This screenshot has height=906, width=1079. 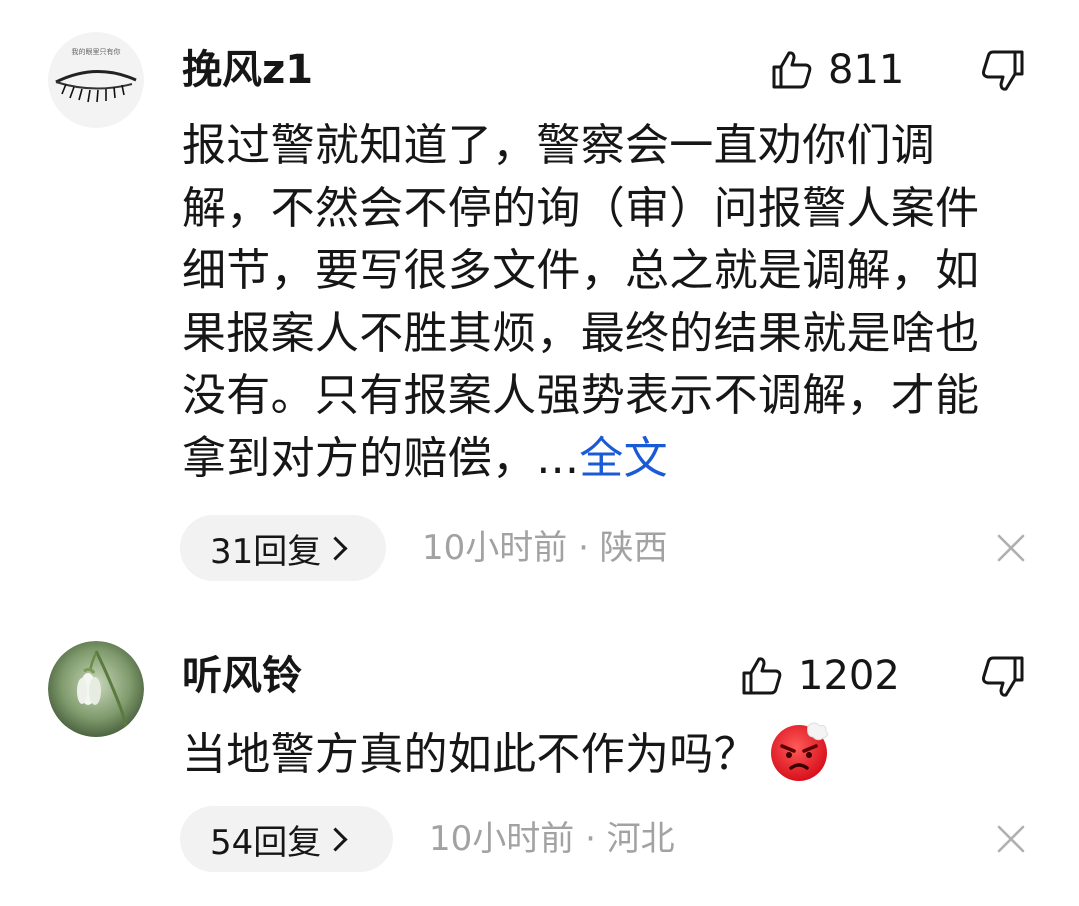 I want to click on angry-face-emoji-icon, so click(x=799, y=751).